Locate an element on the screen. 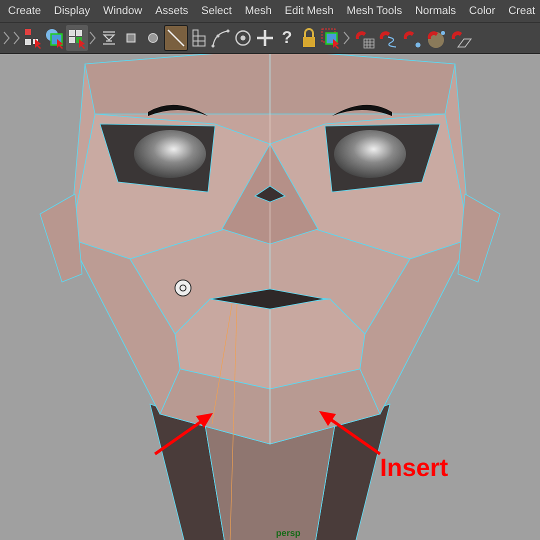 This screenshot has width=540, height=540. menu-item: Select is located at coordinates (216, 11).